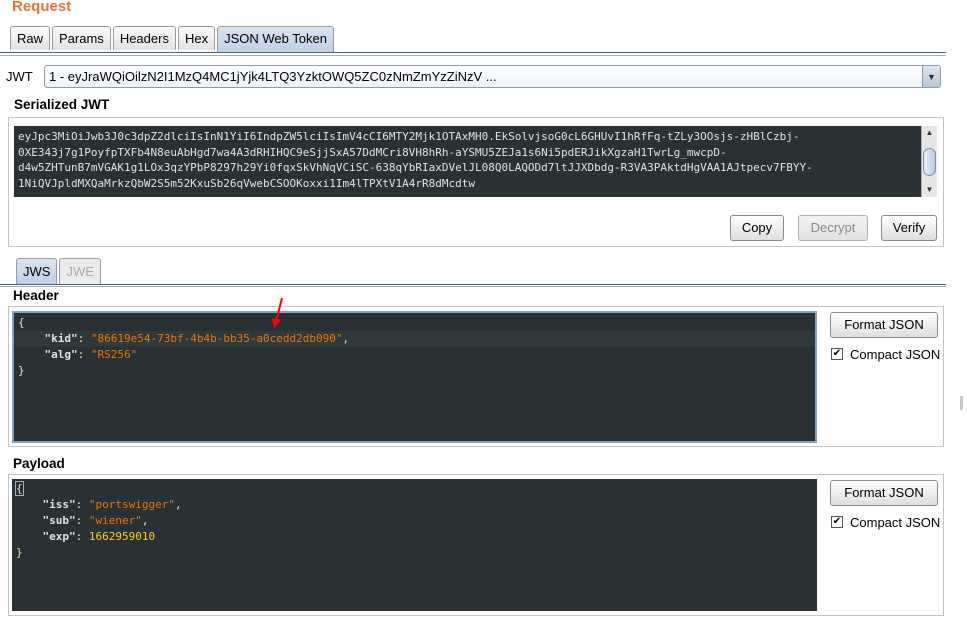  Describe the element at coordinates (42, 7) in the screenshot. I see `request-title: Request` at that location.